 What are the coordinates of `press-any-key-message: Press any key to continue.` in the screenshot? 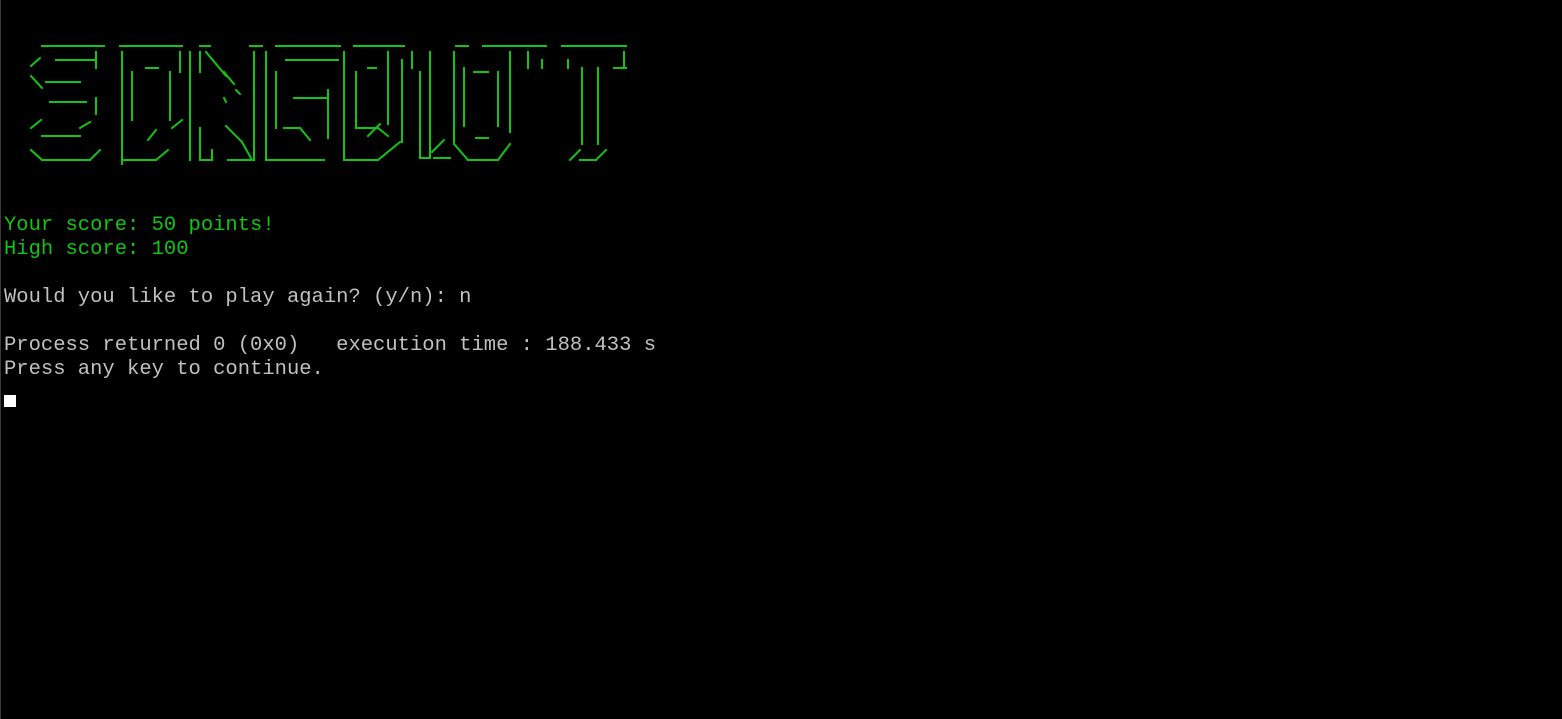 It's located at (164, 369).